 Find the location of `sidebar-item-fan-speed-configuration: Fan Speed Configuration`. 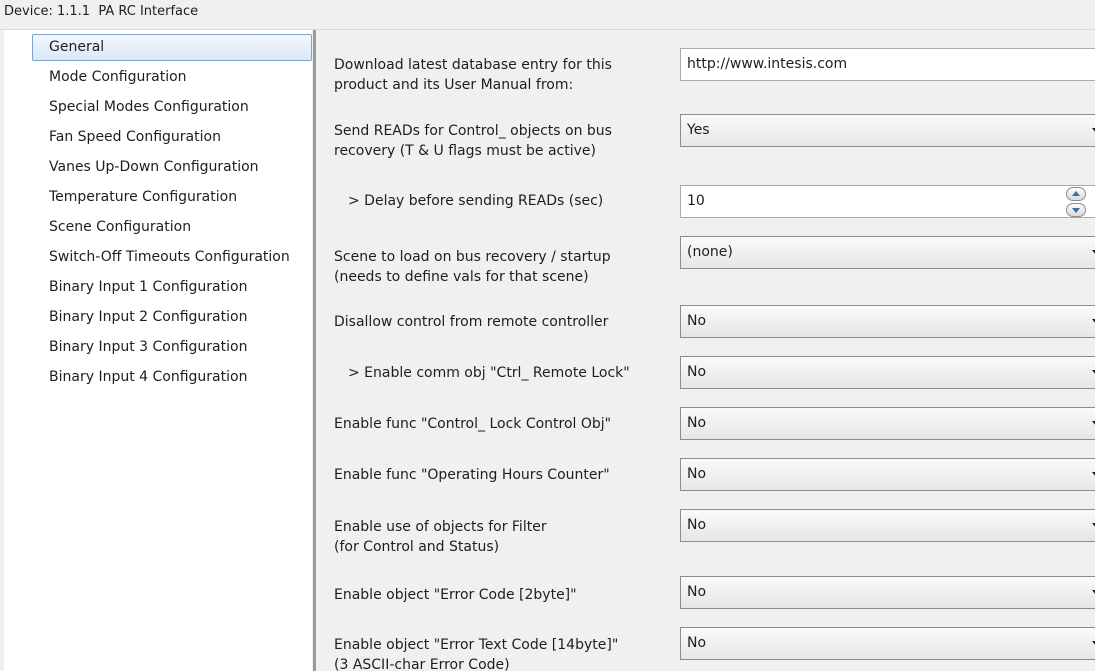

sidebar-item-fan-speed-configuration: Fan Speed Configuration is located at coordinates (172, 137).